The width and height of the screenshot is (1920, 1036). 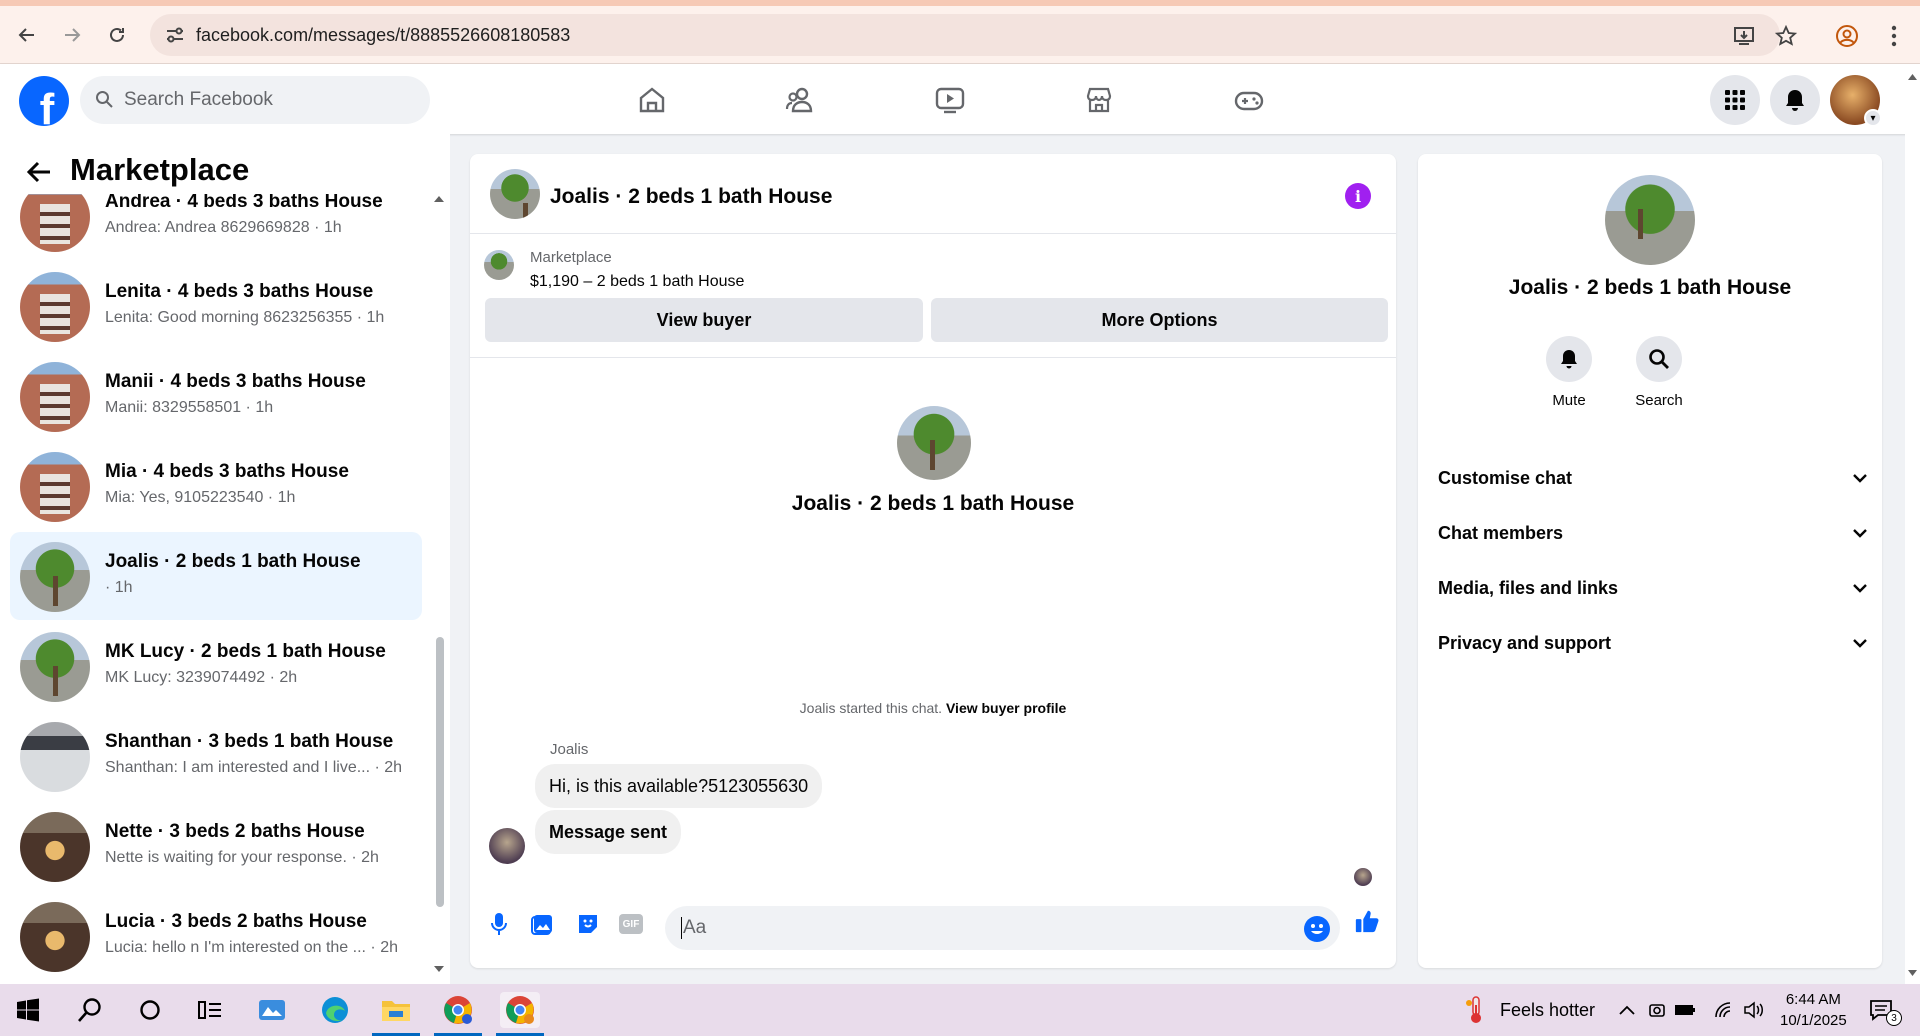 I want to click on browser-toolbar: facebook.com/messages/t/8885526608180583, so click(x=960, y=35).